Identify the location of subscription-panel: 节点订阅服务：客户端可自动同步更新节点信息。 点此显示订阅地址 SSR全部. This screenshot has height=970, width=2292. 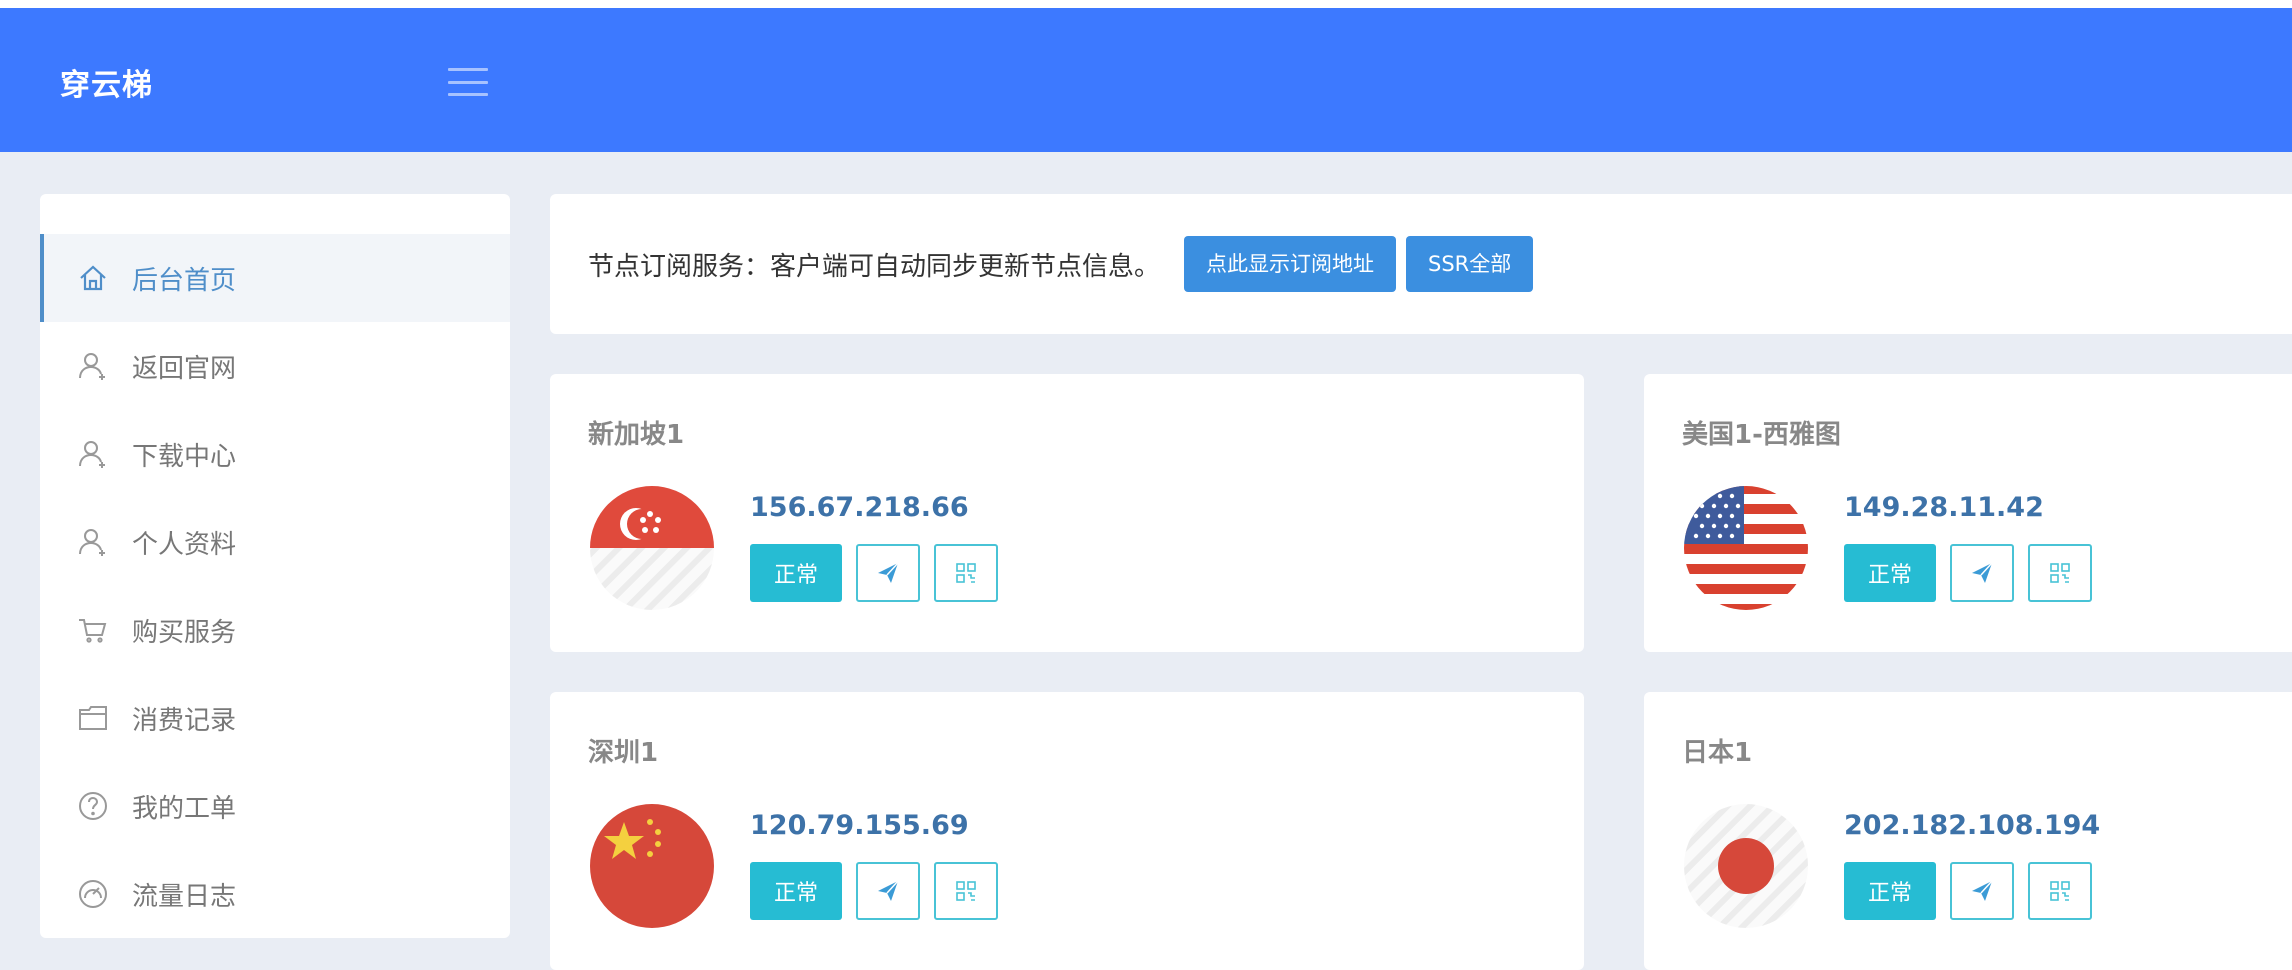
(1421, 264).